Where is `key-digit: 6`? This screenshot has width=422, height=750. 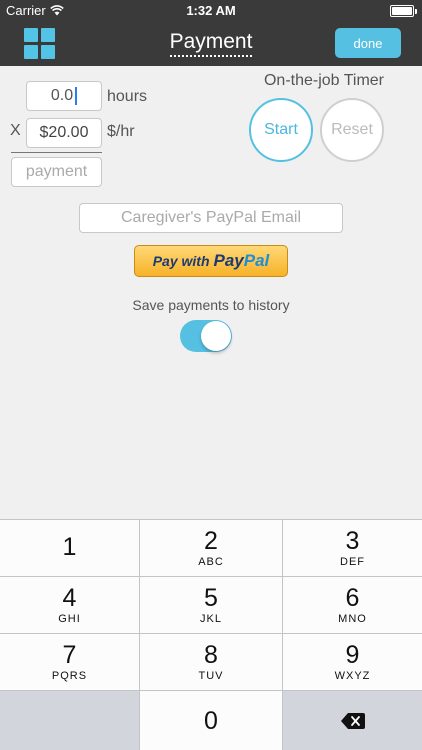 key-digit: 6 is located at coordinates (352, 598).